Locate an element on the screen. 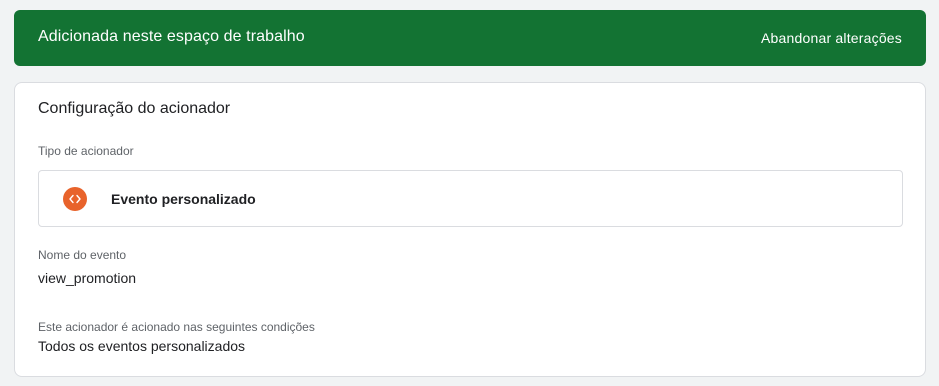 This screenshot has height=386, width=939. trigger-type-name: Evento personalizado is located at coordinates (183, 199).